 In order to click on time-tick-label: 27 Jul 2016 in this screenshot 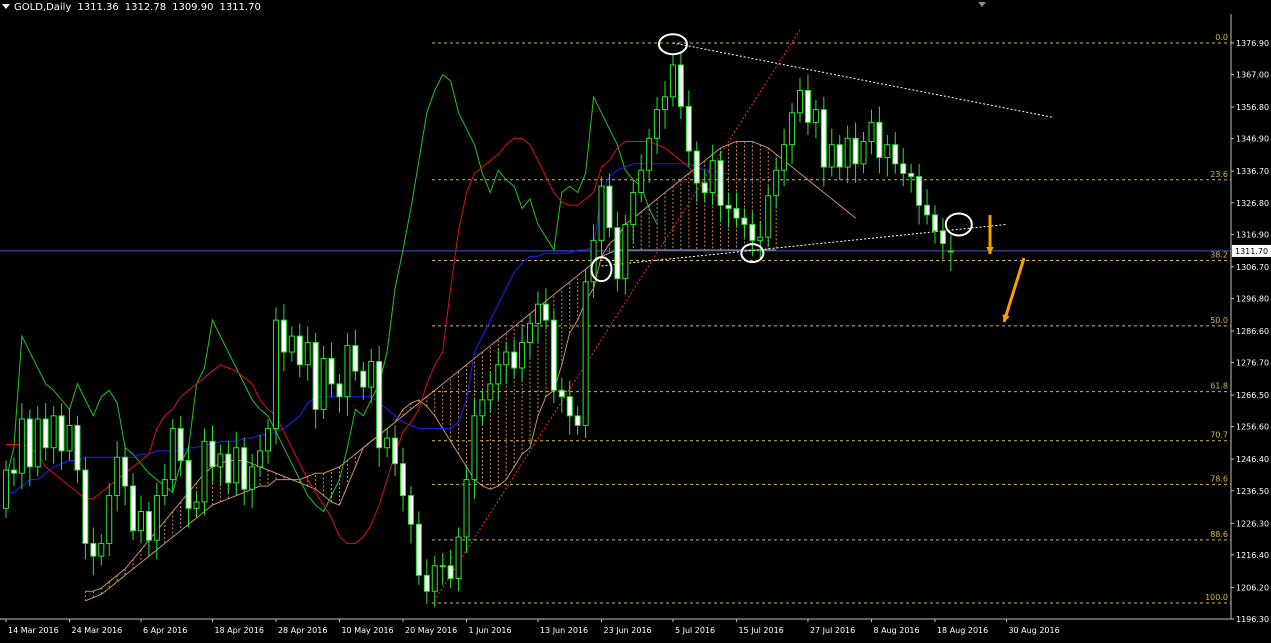, I will do `click(832, 630)`.